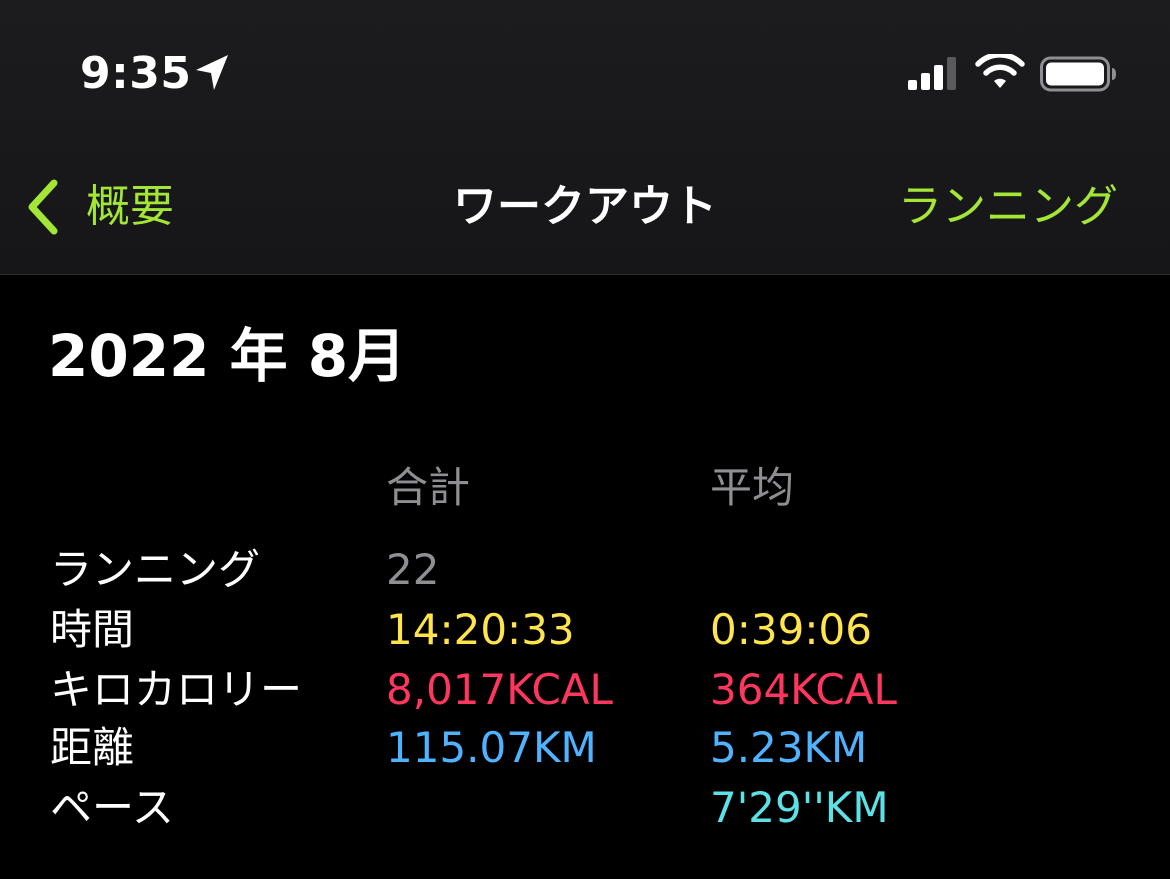  Describe the element at coordinates (480, 629) in the screenshot. I see `time-total: 14:20:33` at that location.